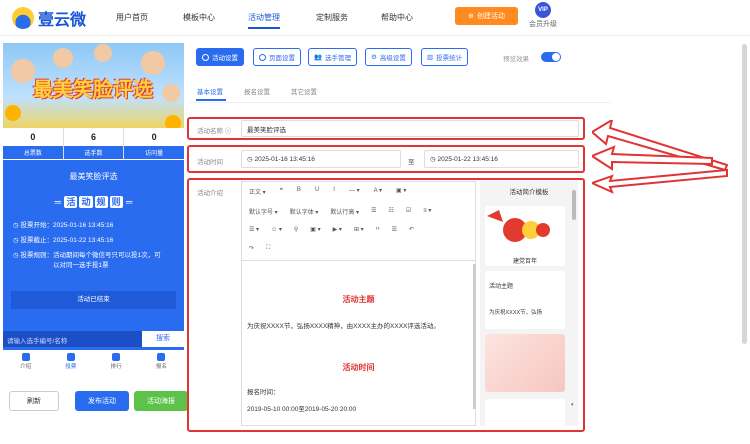 The image size is (750, 444). What do you see at coordinates (572, 405) in the screenshot?
I see `chevron-down-icon: ▾` at bounding box center [572, 405].